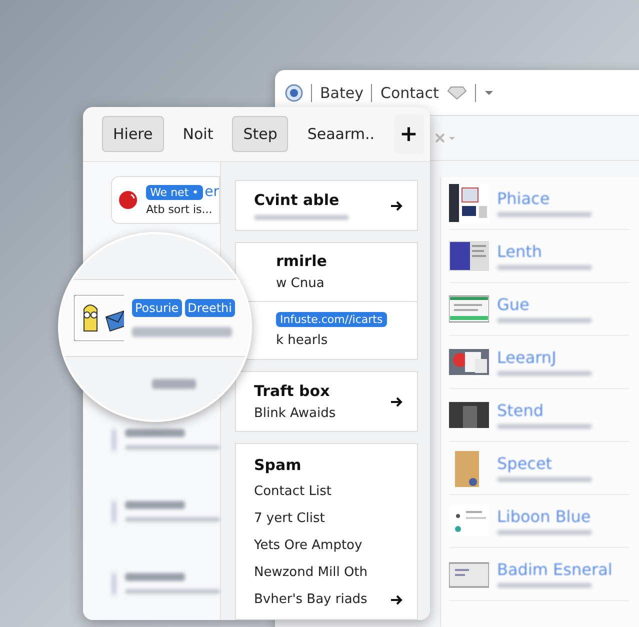  I want to click on tab: Seaarm.., so click(341, 134).